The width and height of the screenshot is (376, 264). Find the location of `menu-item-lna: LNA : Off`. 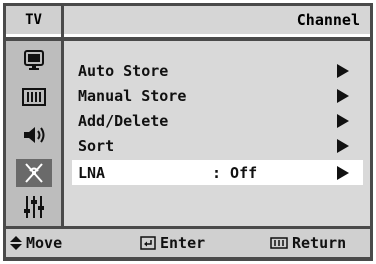

menu-item-lna: LNA : Off is located at coordinates (217, 172).